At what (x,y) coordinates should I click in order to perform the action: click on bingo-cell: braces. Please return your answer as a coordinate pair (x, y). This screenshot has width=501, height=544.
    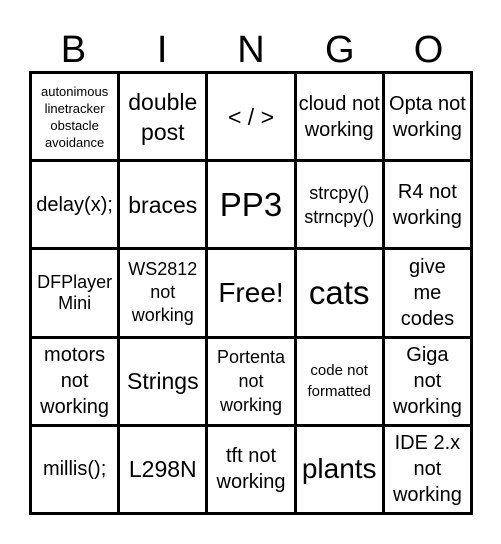
    Looking at the image, I should click on (163, 205).